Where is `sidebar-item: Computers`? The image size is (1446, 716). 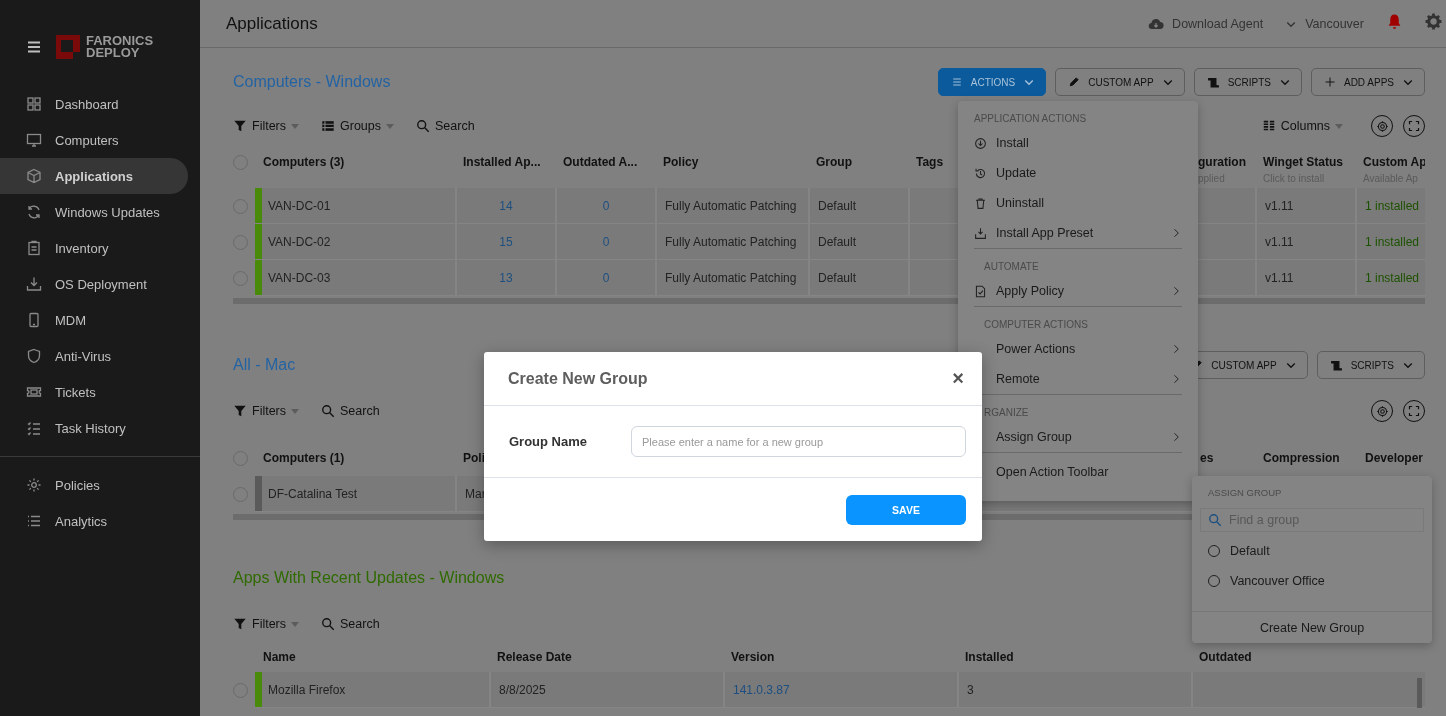 sidebar-item: Computers is located at coordinates (94, 140).